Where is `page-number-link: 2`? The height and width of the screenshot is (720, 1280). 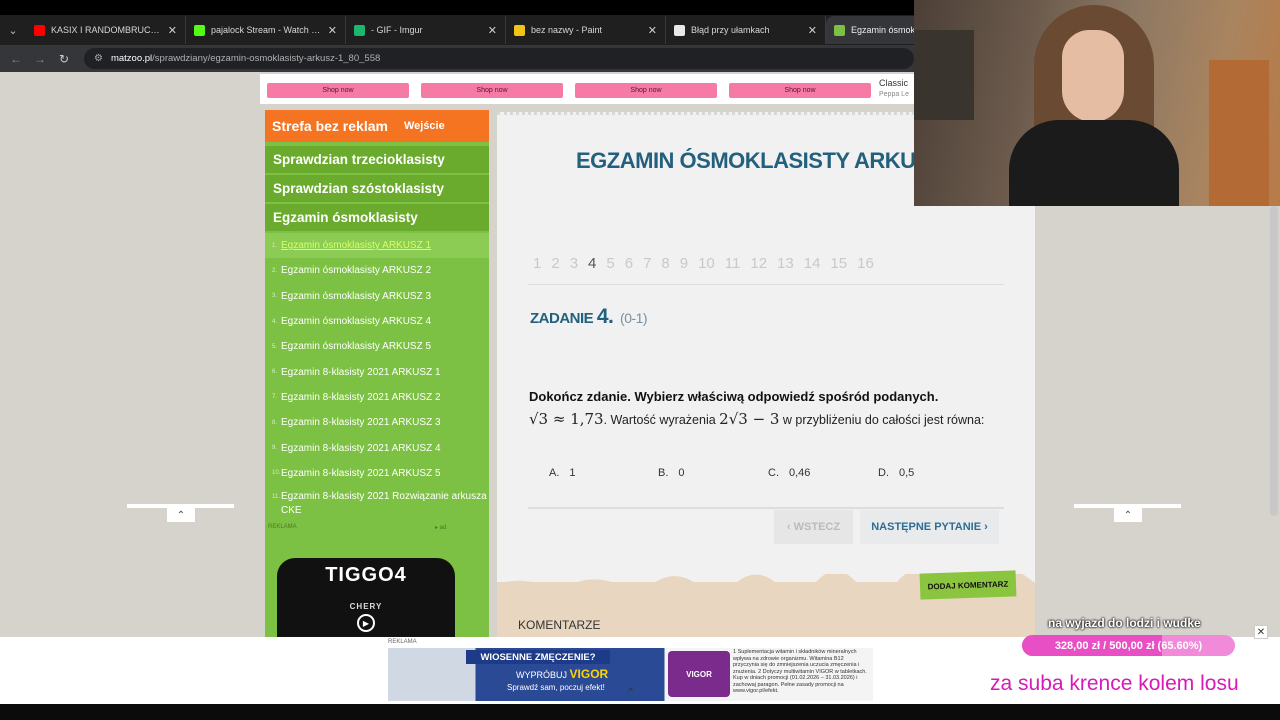
page-number-link: 2 is located at coordinates (555, 263).